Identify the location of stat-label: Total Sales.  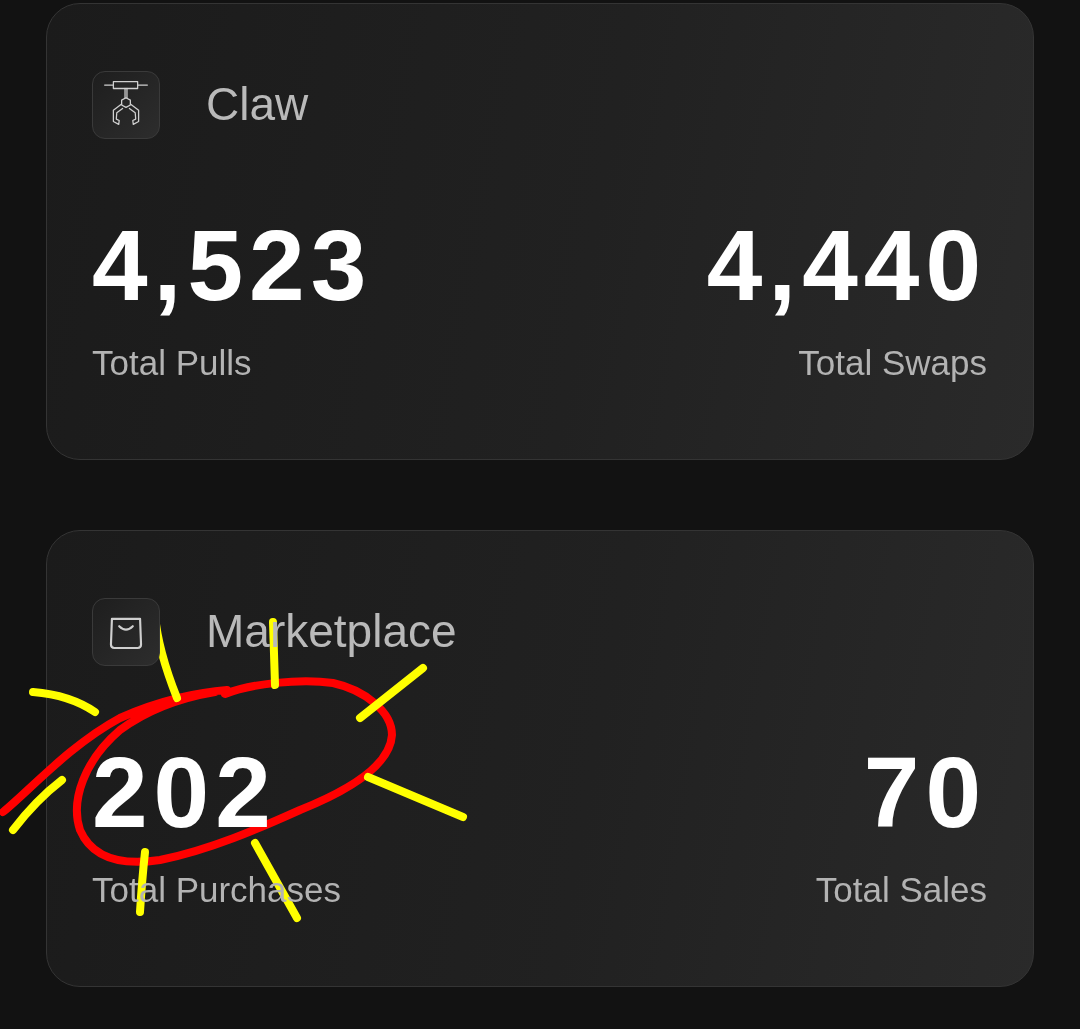
(901, 890).